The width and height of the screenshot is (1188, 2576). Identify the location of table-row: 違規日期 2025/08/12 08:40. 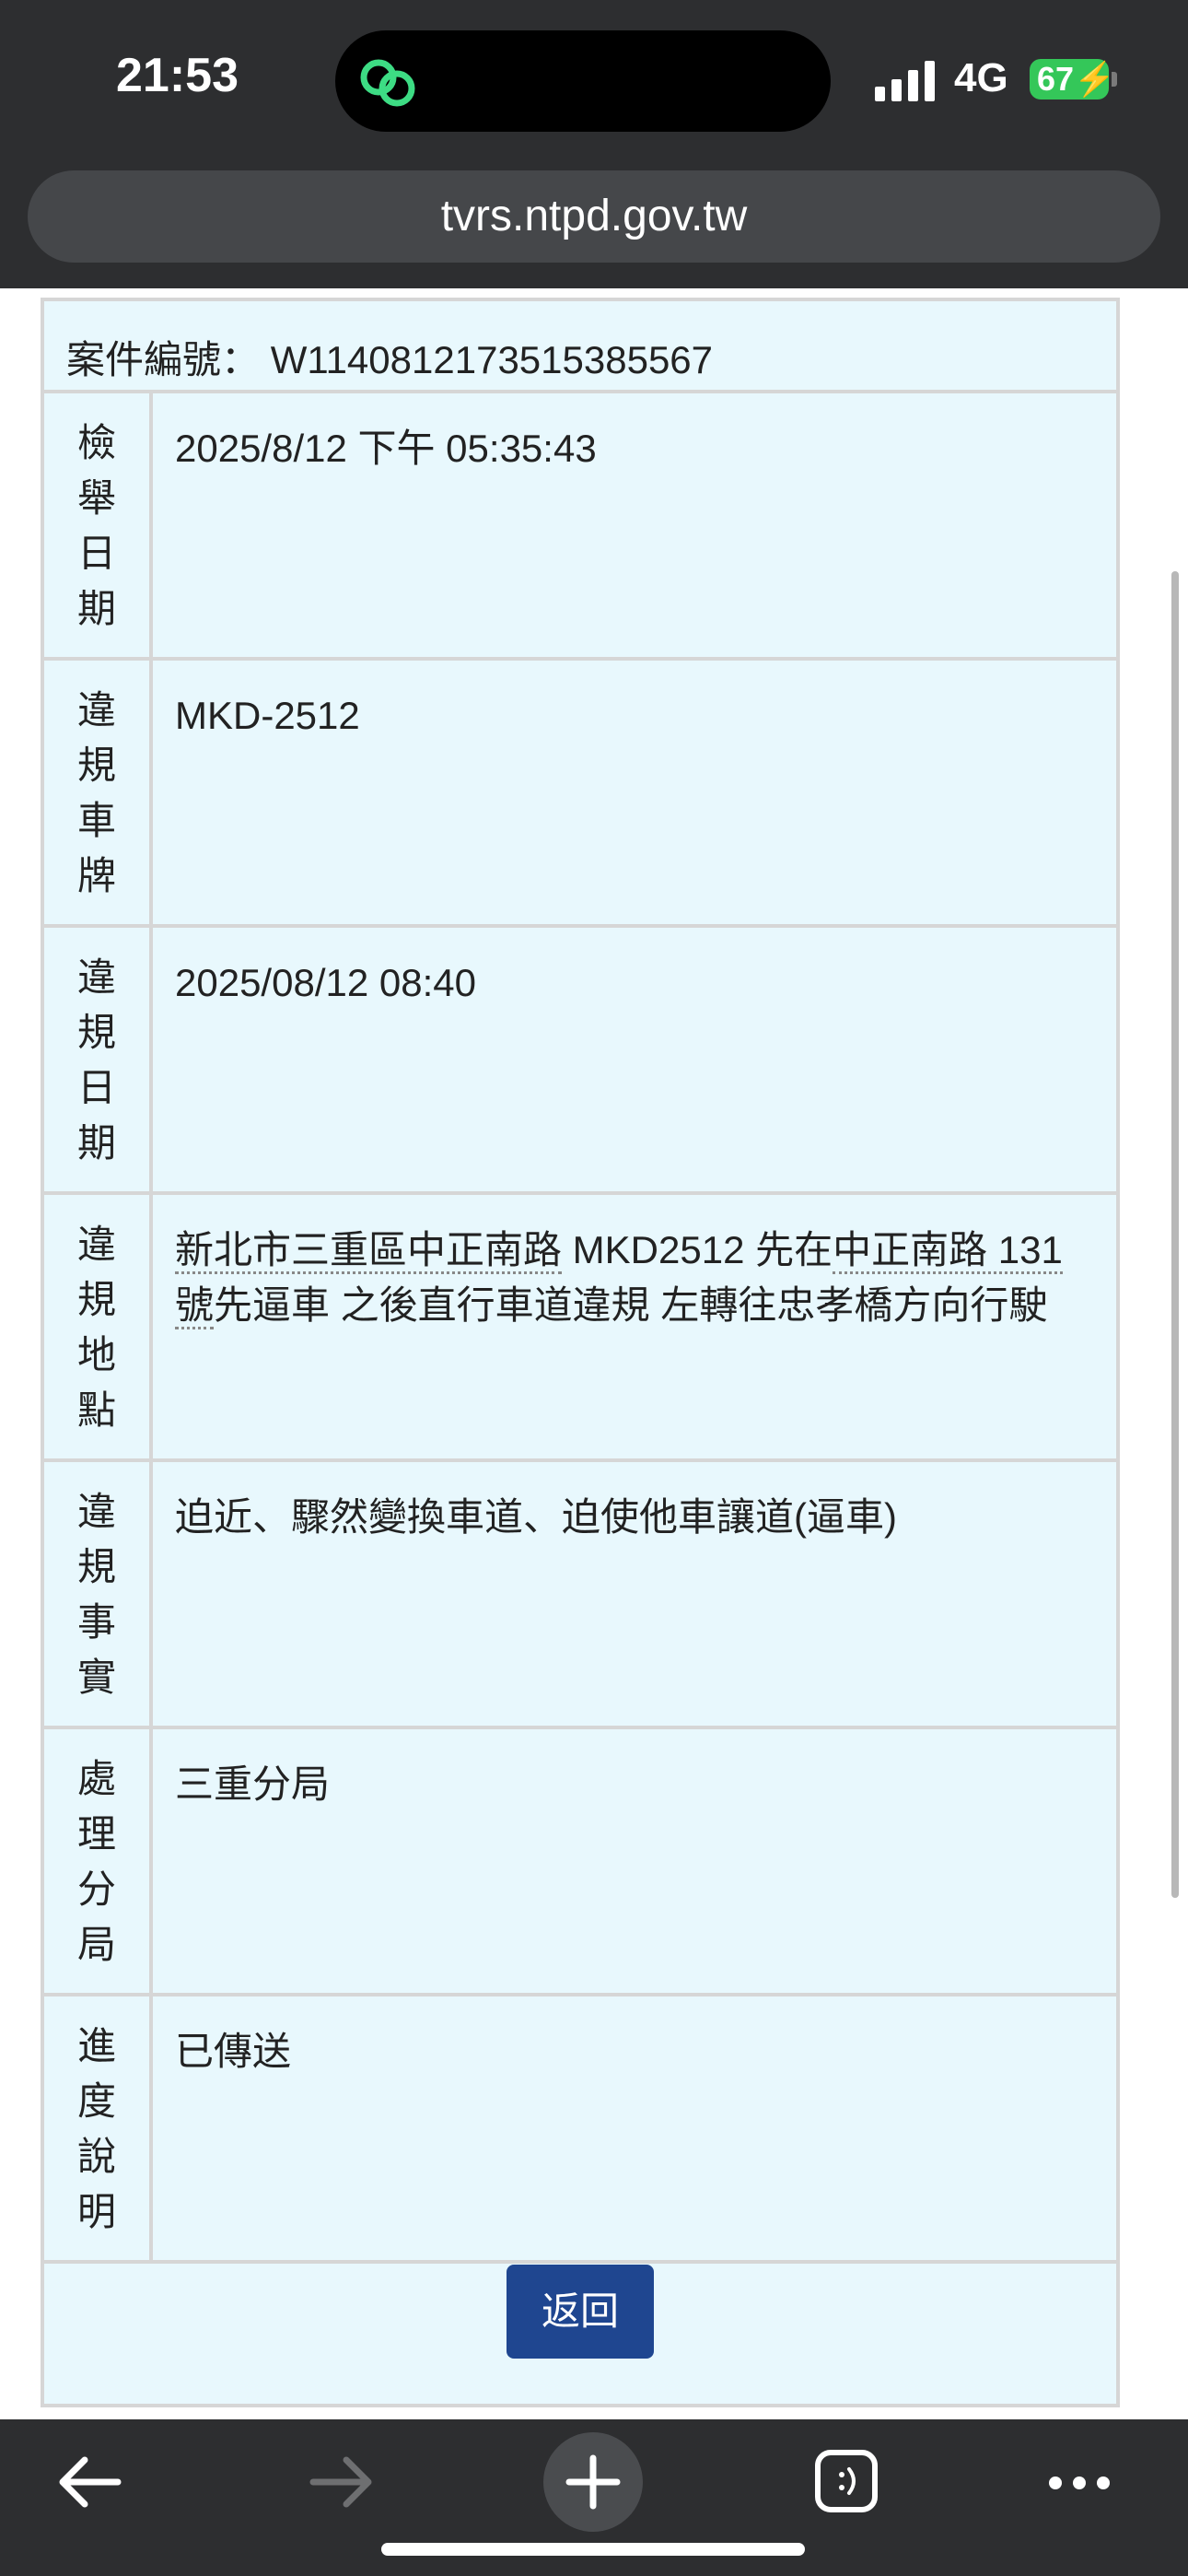
(580, 1059).